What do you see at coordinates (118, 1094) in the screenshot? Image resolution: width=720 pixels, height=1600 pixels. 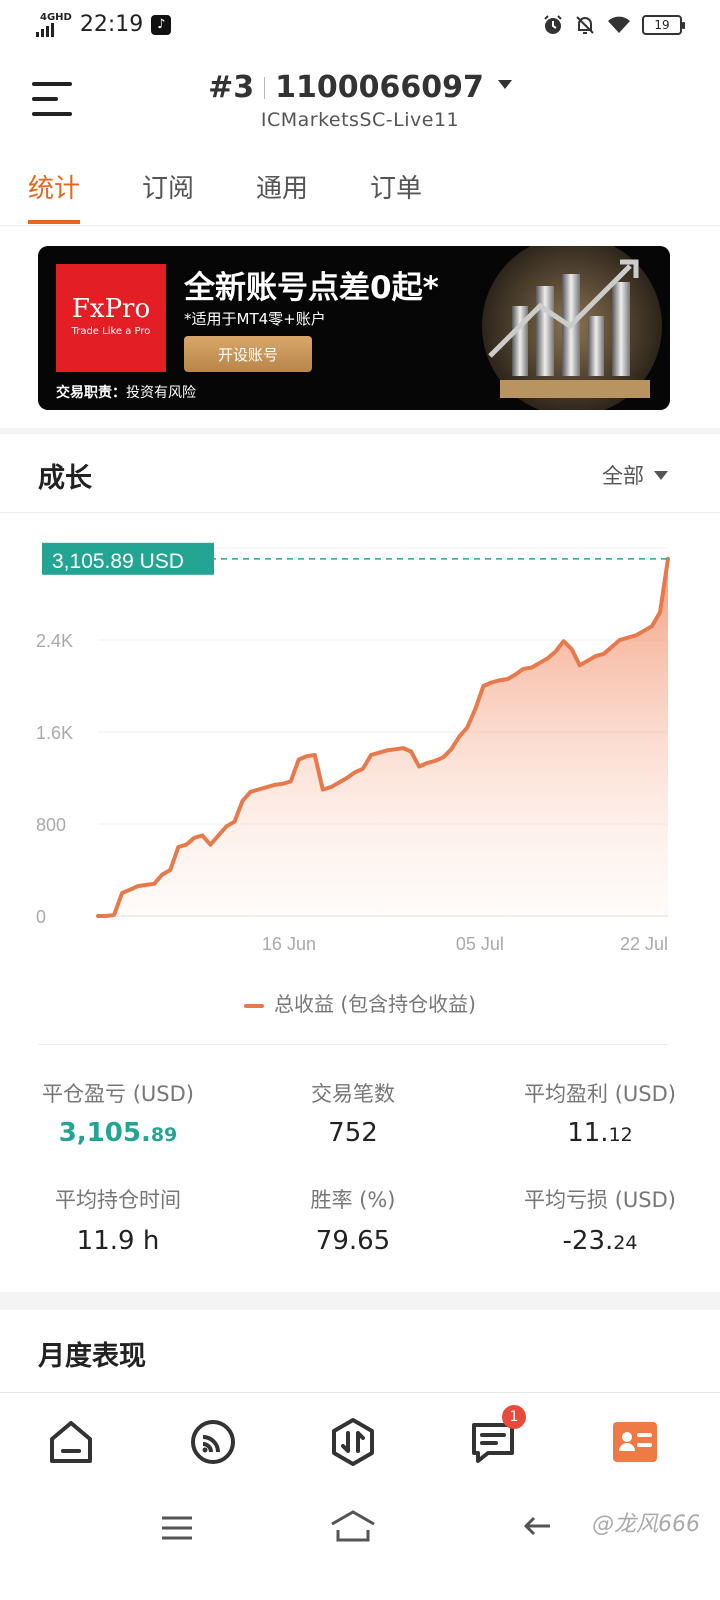 I see `stat-label: 平仓盈亏 (USD)` at bounding box center [118, 1094].